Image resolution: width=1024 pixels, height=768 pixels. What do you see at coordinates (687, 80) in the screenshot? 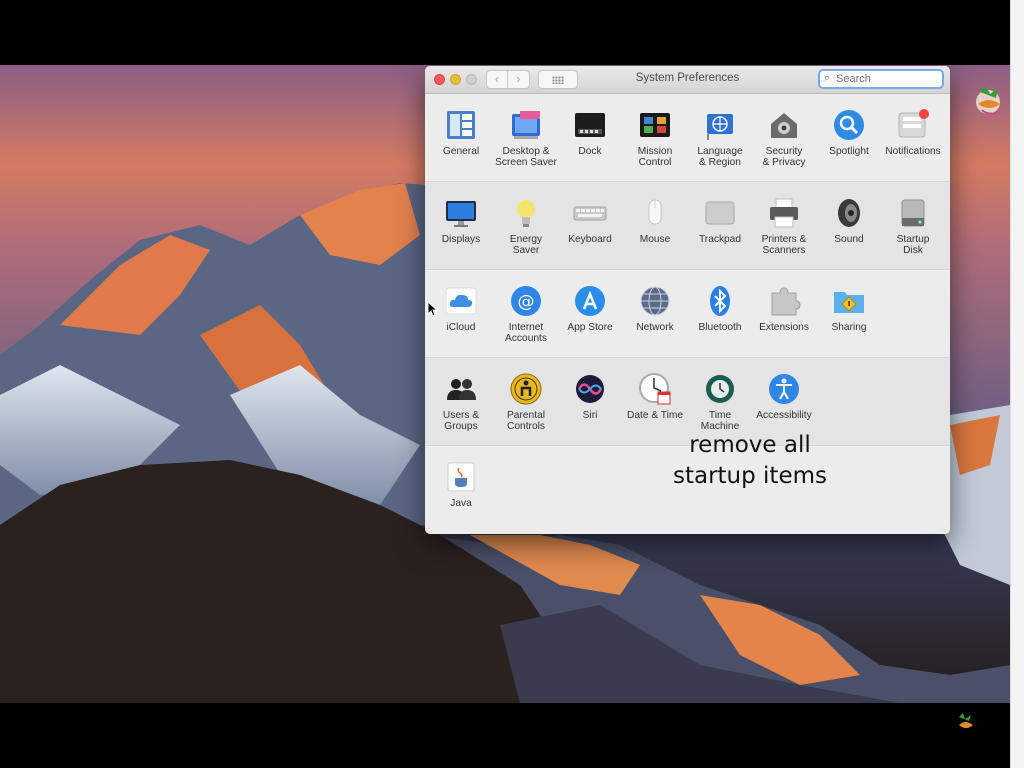
I see `window-titlebar: ‹ › System Preferences ⌕` at bounding box center [687, 80].